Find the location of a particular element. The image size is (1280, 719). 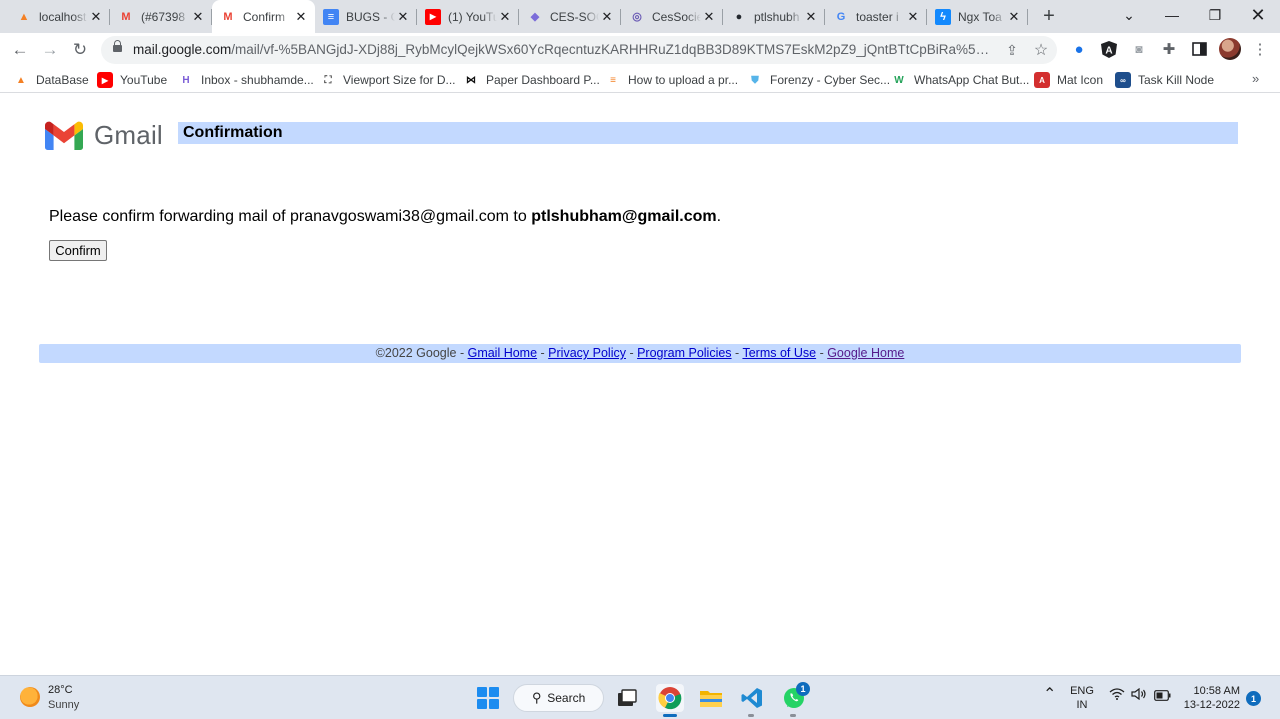

browser-tab: ▶ (1) YouTu ✕ is located at coordinates (468, 16).